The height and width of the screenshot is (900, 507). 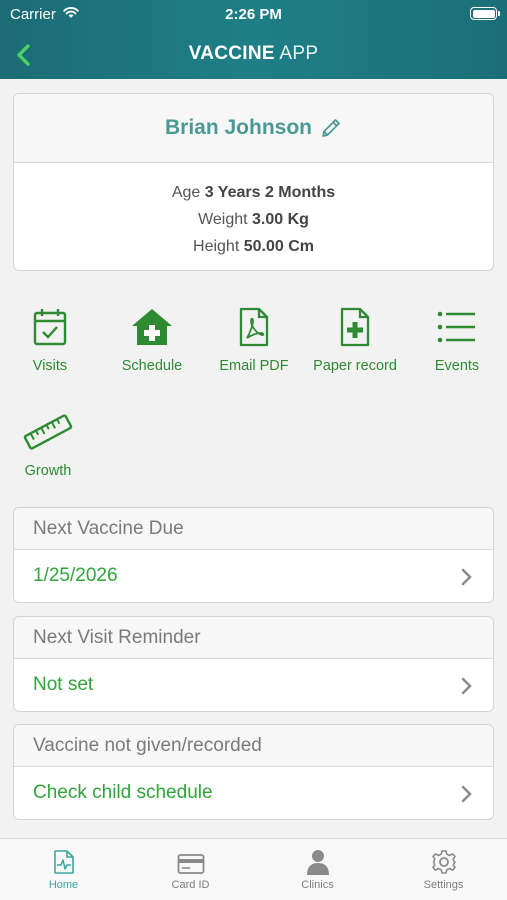 I want to click on age-value: 3 Years 2 Months, so click(x=270, y=192).